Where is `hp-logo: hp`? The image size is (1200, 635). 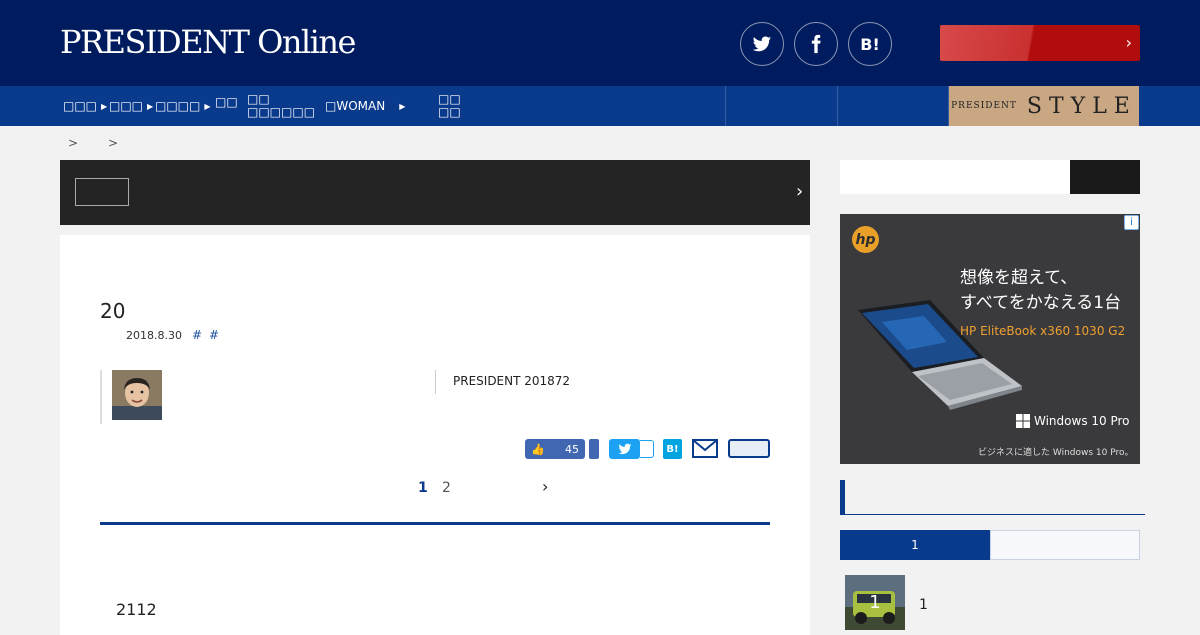 hp-logo: hp is located at coordinates (865, 239).